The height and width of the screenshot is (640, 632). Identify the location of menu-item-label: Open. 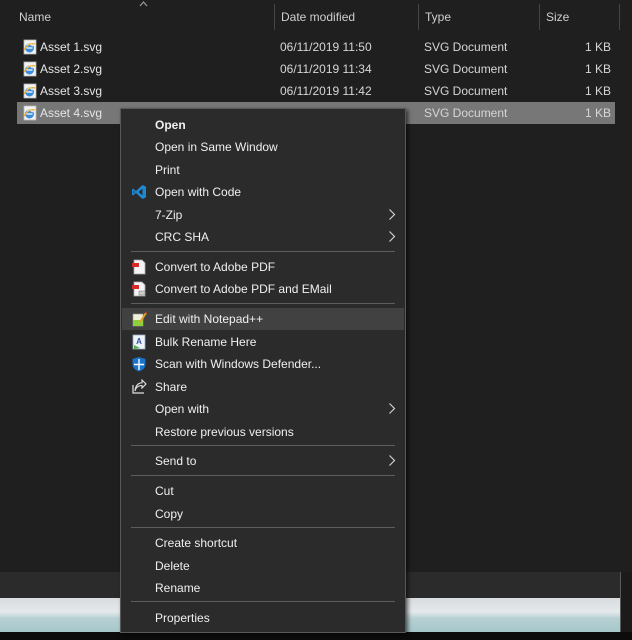
(170, 125).